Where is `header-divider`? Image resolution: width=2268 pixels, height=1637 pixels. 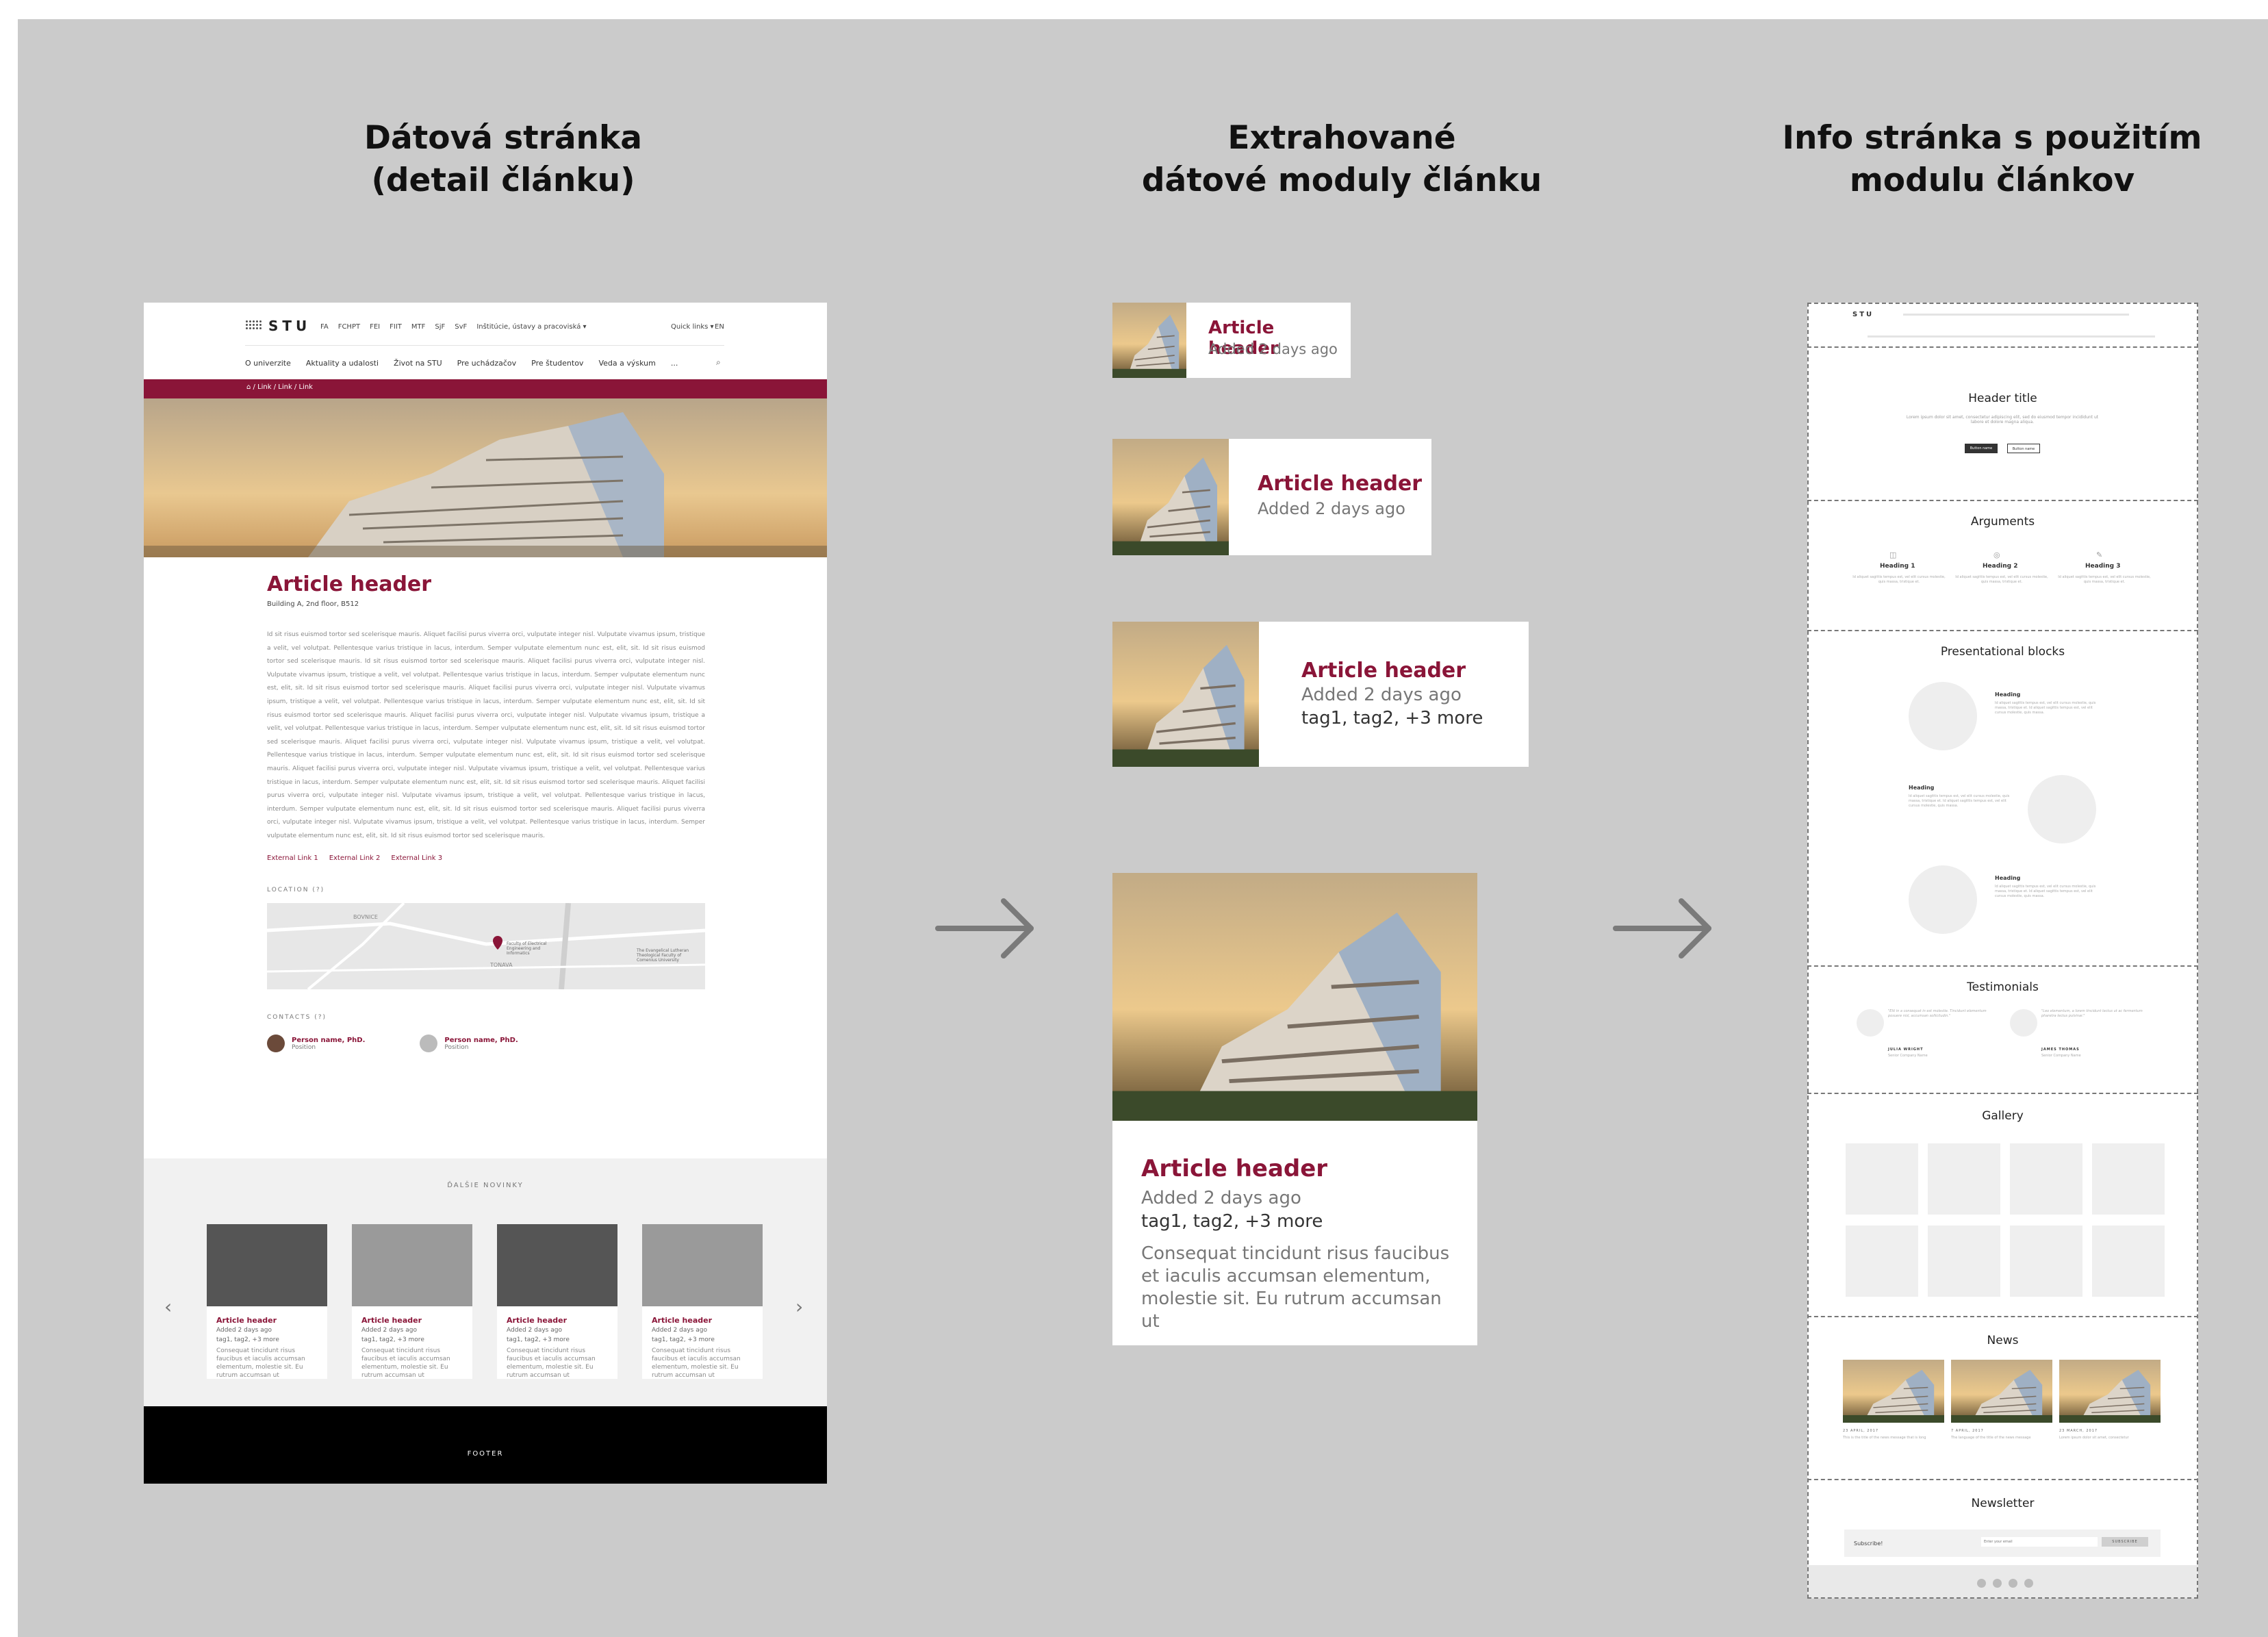
header-divider is located at coordinates (484, 345).